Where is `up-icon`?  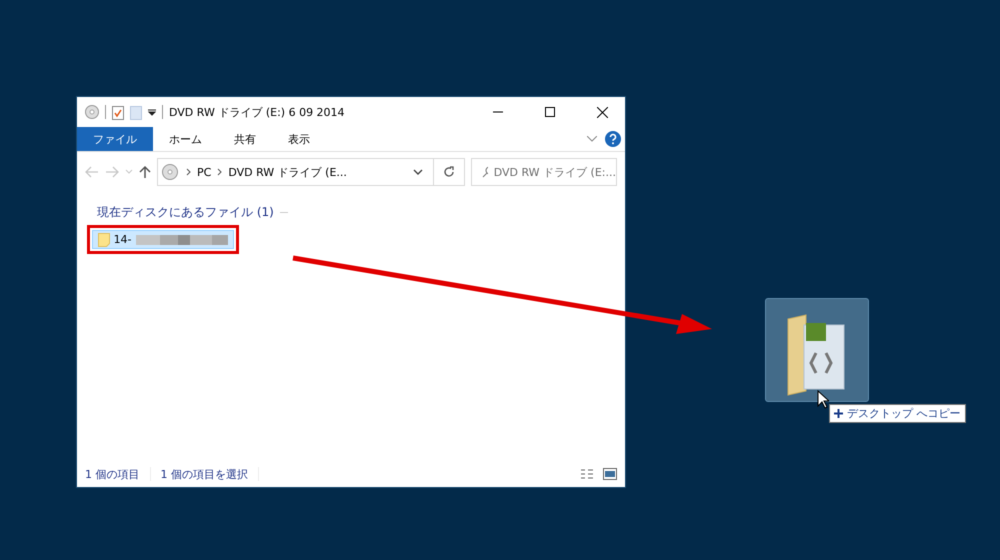 up-icon is located at coordinates (145, 172).